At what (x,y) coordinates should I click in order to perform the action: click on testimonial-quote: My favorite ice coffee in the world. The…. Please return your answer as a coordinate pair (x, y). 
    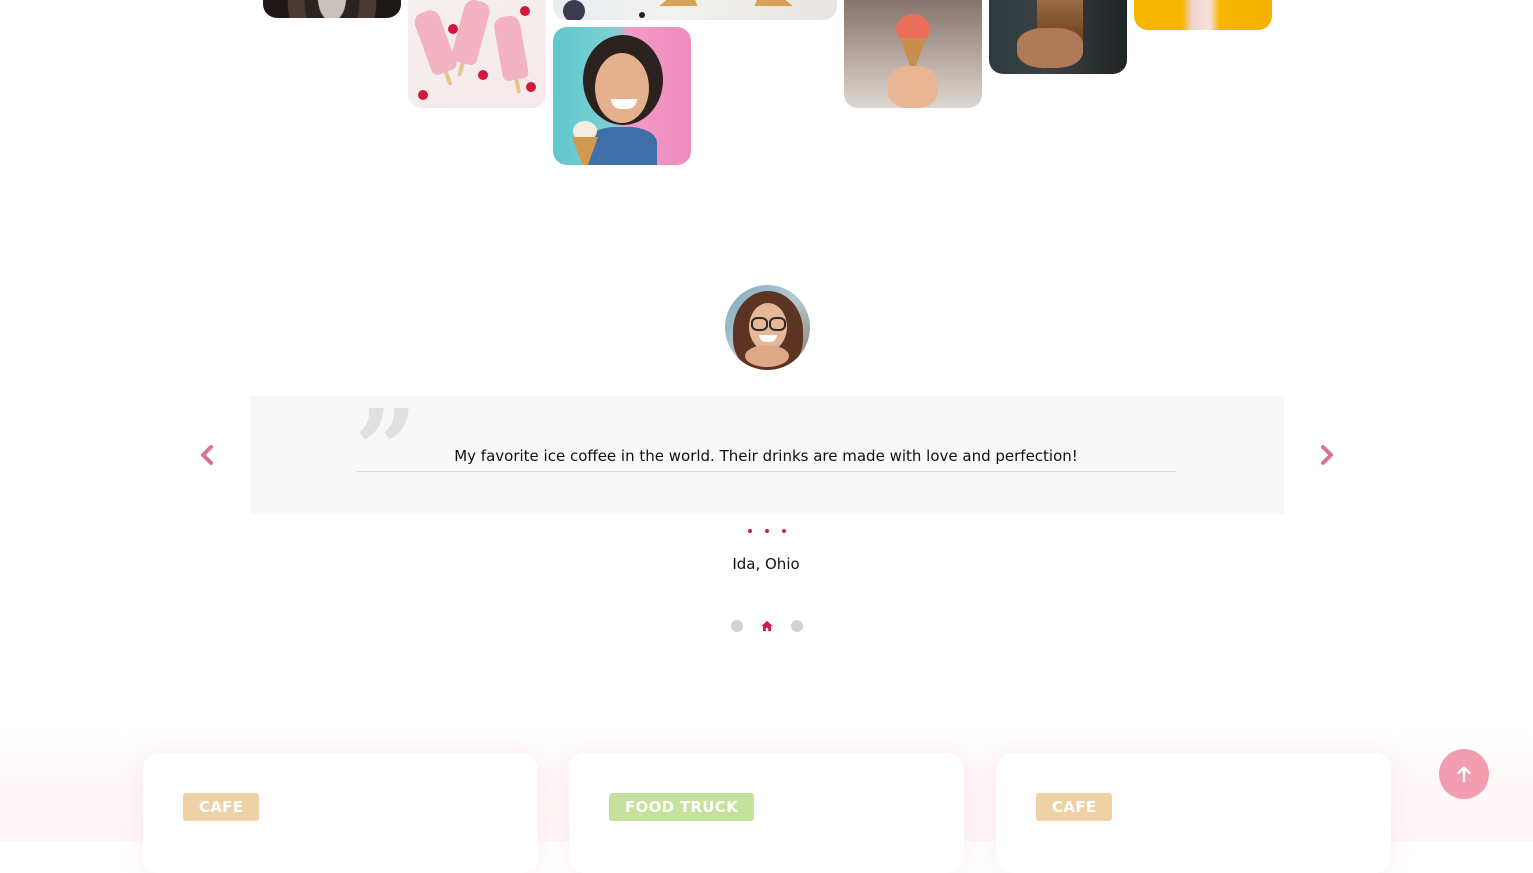
    Looking at the image, I should click on (766, 459).